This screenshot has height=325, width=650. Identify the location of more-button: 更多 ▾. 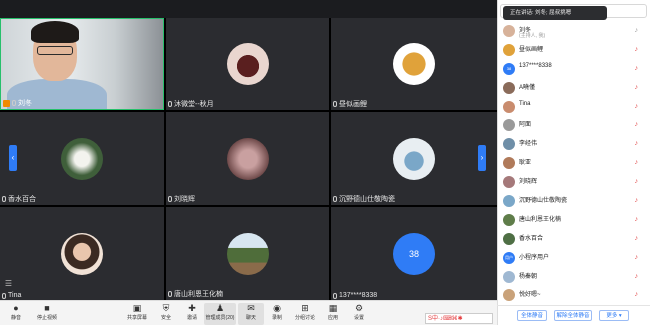
(614, 315).